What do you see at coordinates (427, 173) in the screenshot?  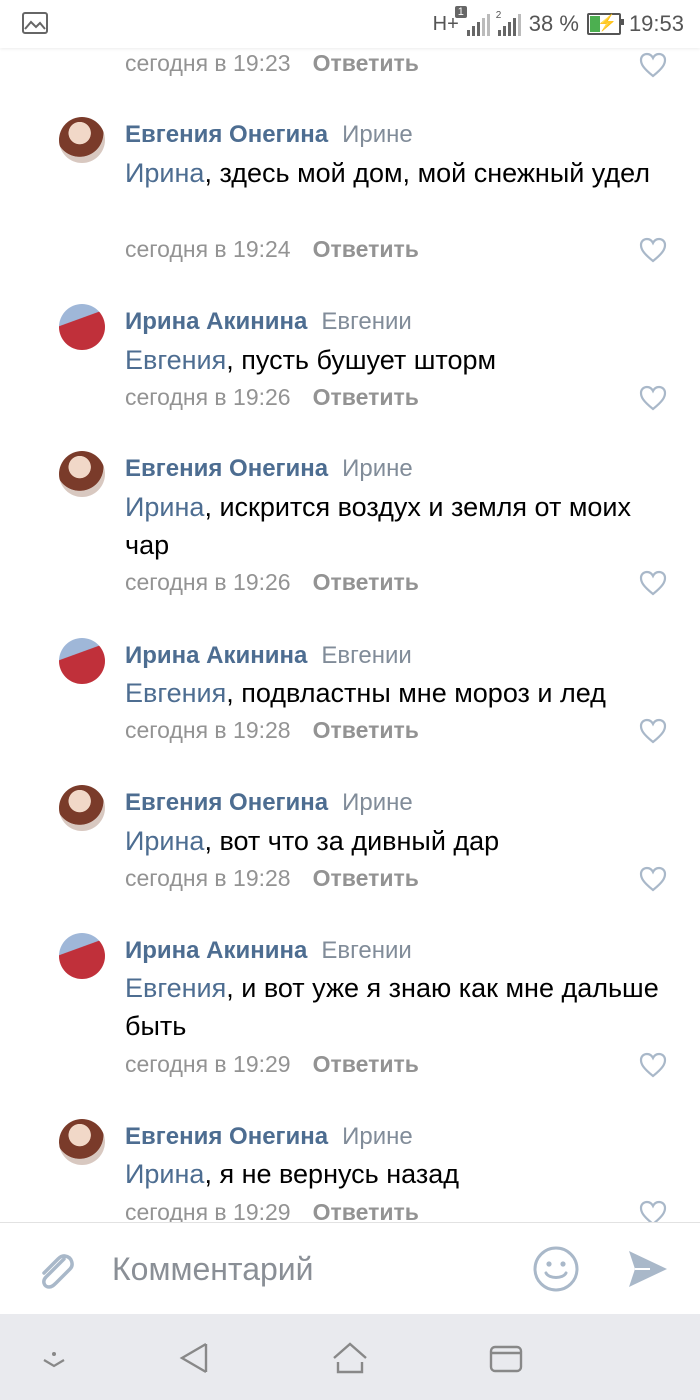 I see `comment-body: , здесь мой дом, мой снежный удел` at bounding box center [427, 173].